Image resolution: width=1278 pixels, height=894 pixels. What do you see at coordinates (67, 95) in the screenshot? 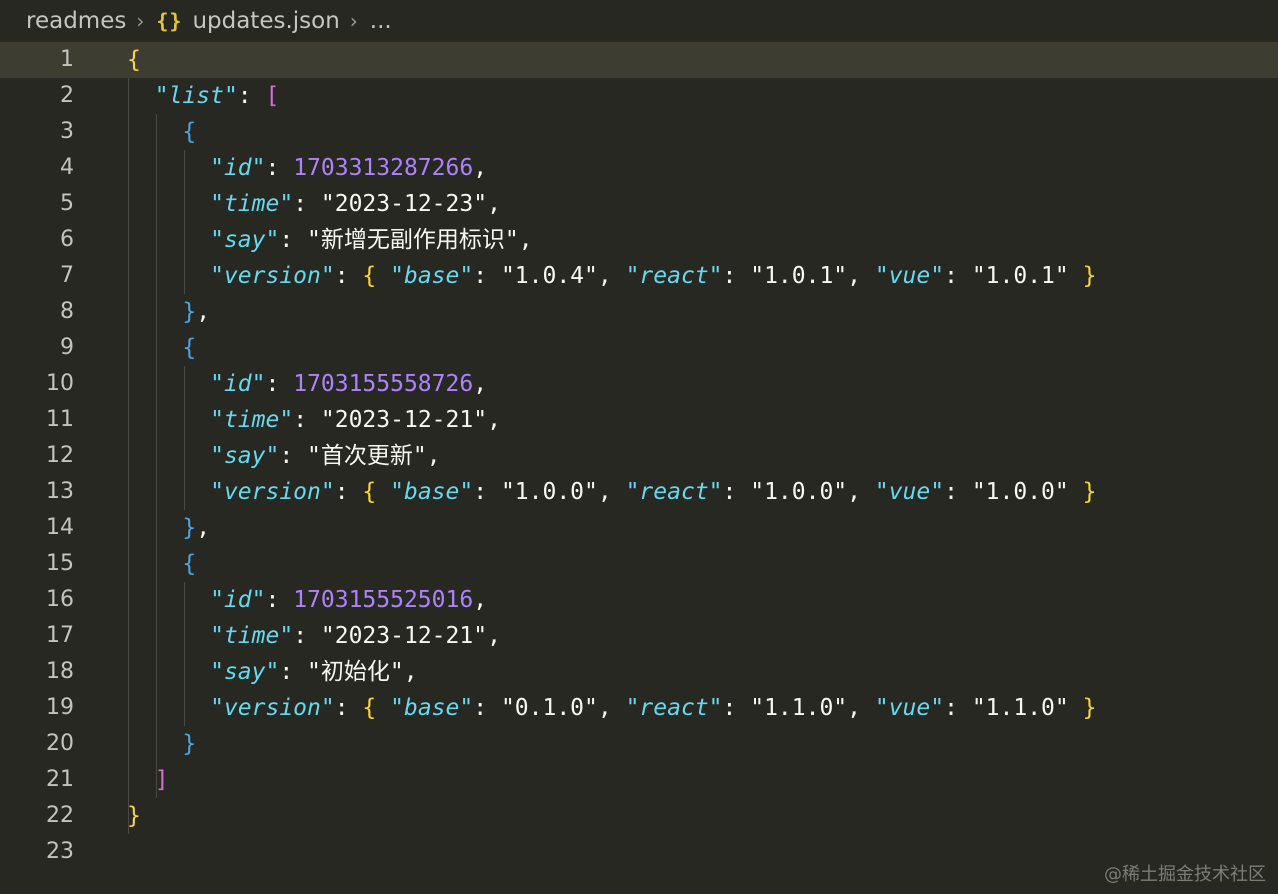
I see `line-number: 2` at bounding box center [67, 95].